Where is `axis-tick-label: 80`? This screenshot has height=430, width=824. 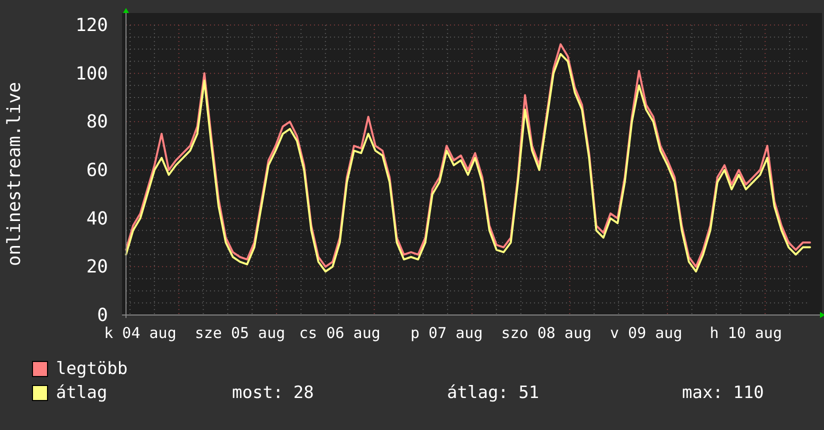 axis-tick-label: 80 is located at coordinates (97, 122).